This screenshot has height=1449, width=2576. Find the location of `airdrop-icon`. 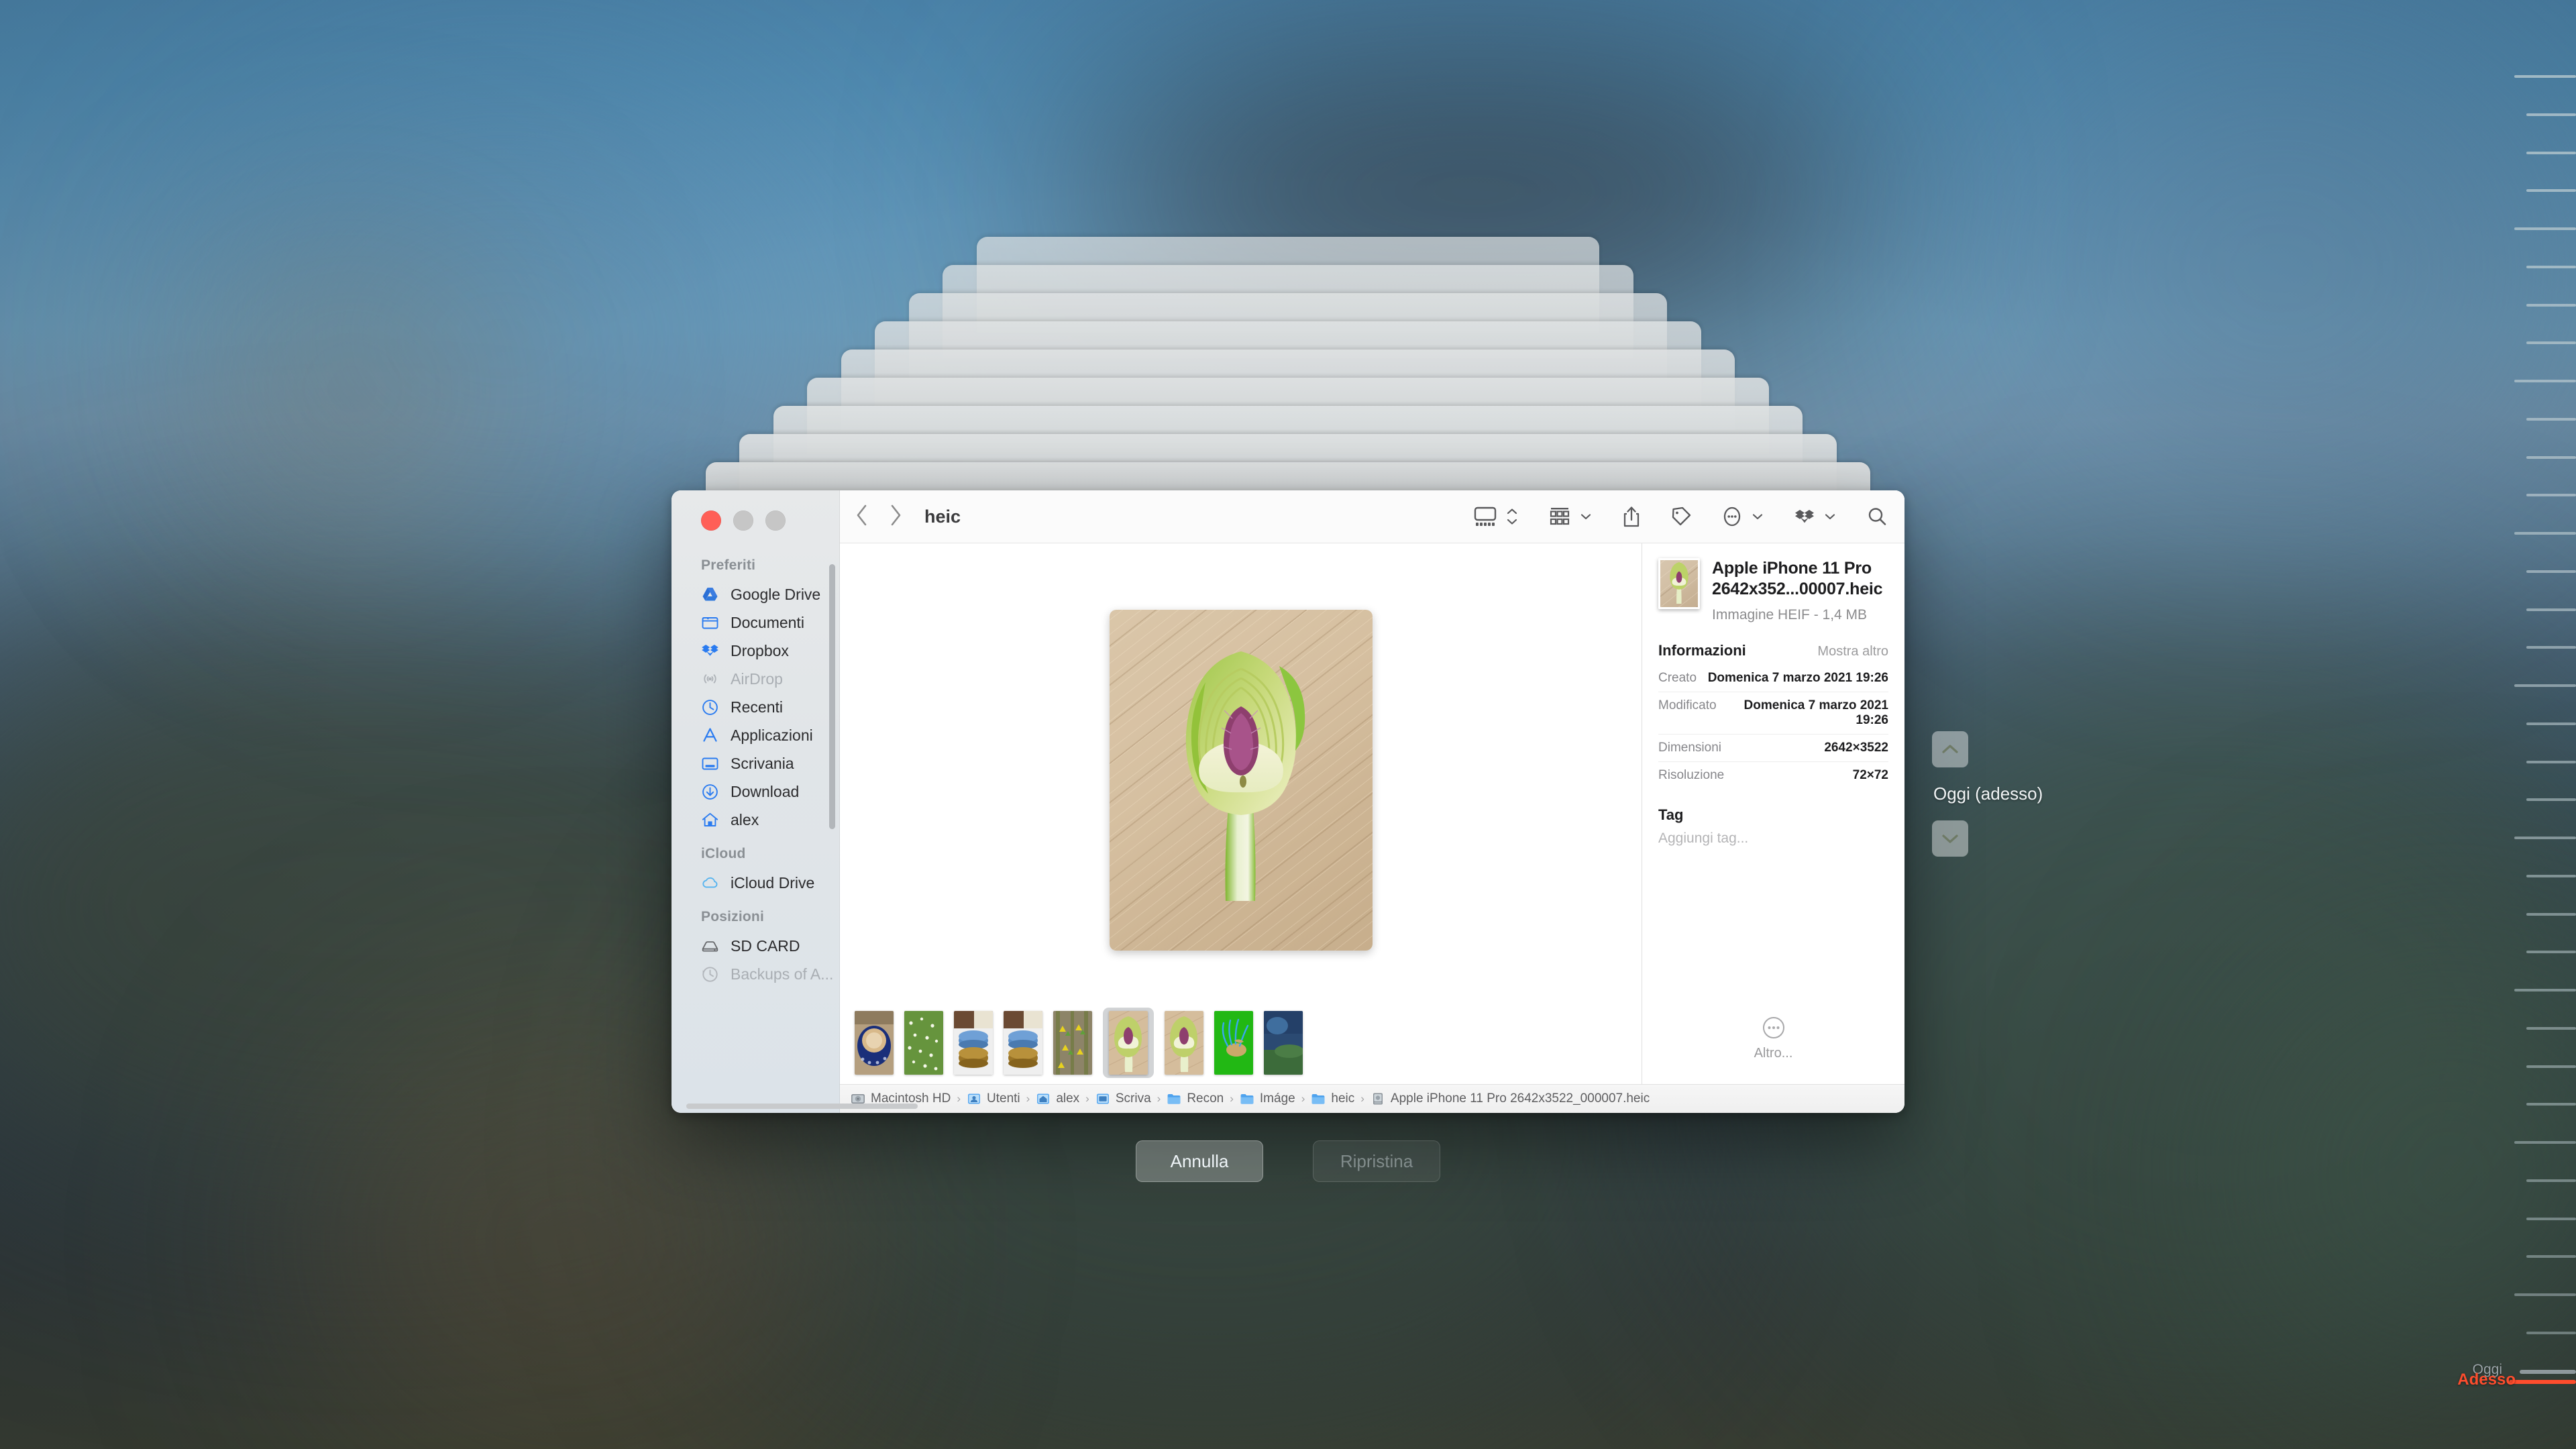

airdrop-icon is located at coordinates (710, 679).